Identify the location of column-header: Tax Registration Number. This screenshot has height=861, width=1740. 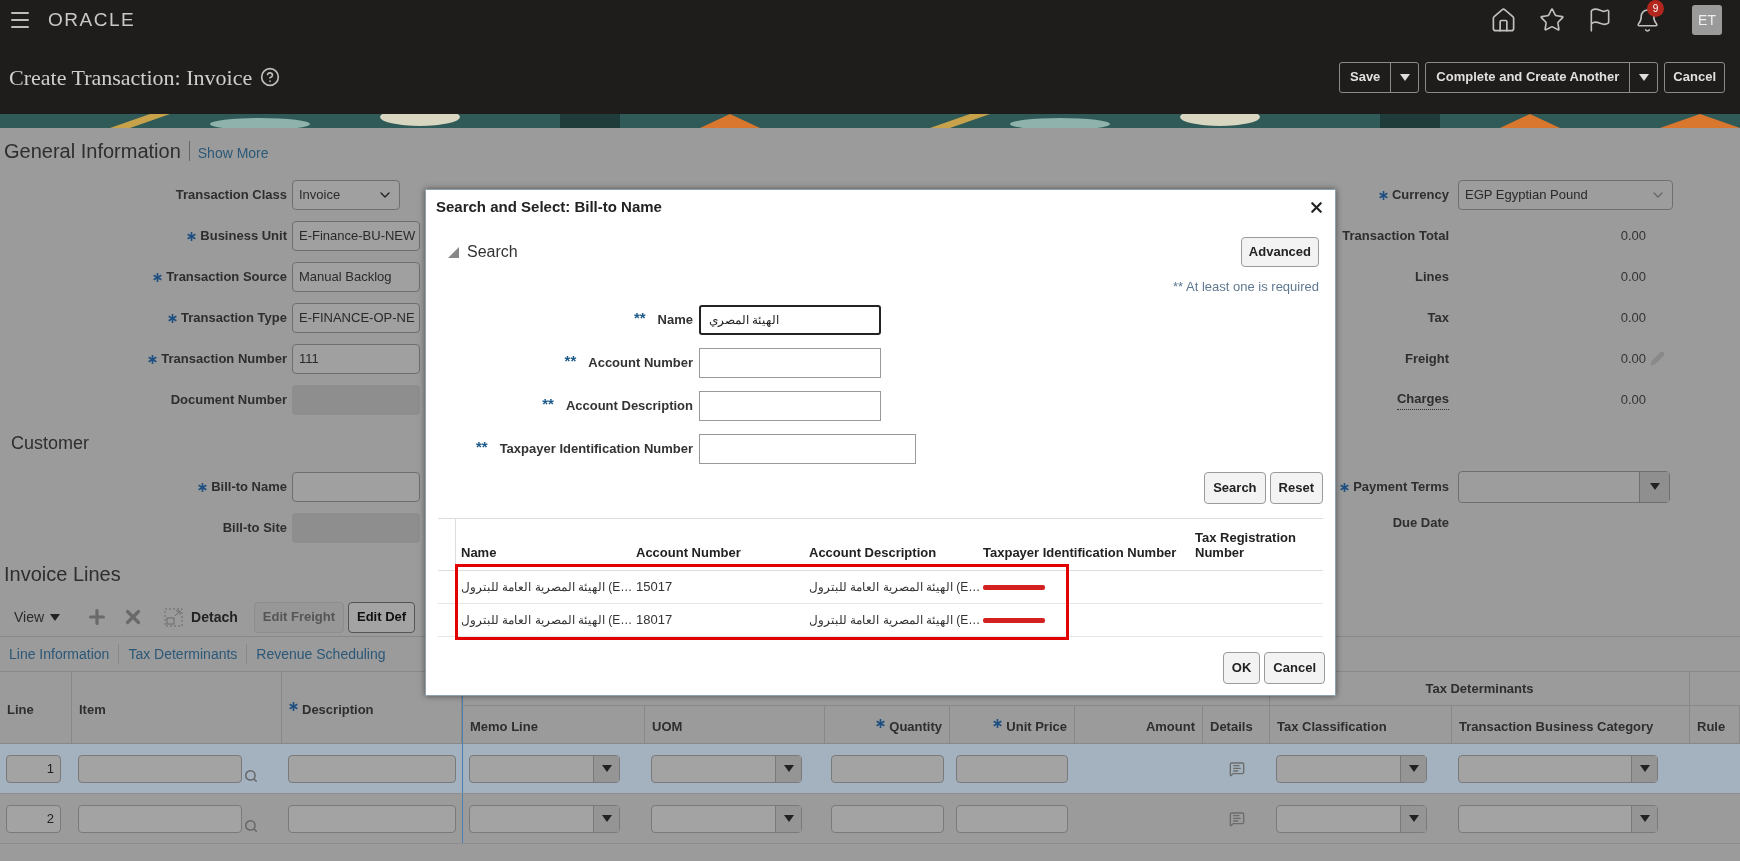
(1246, 545).